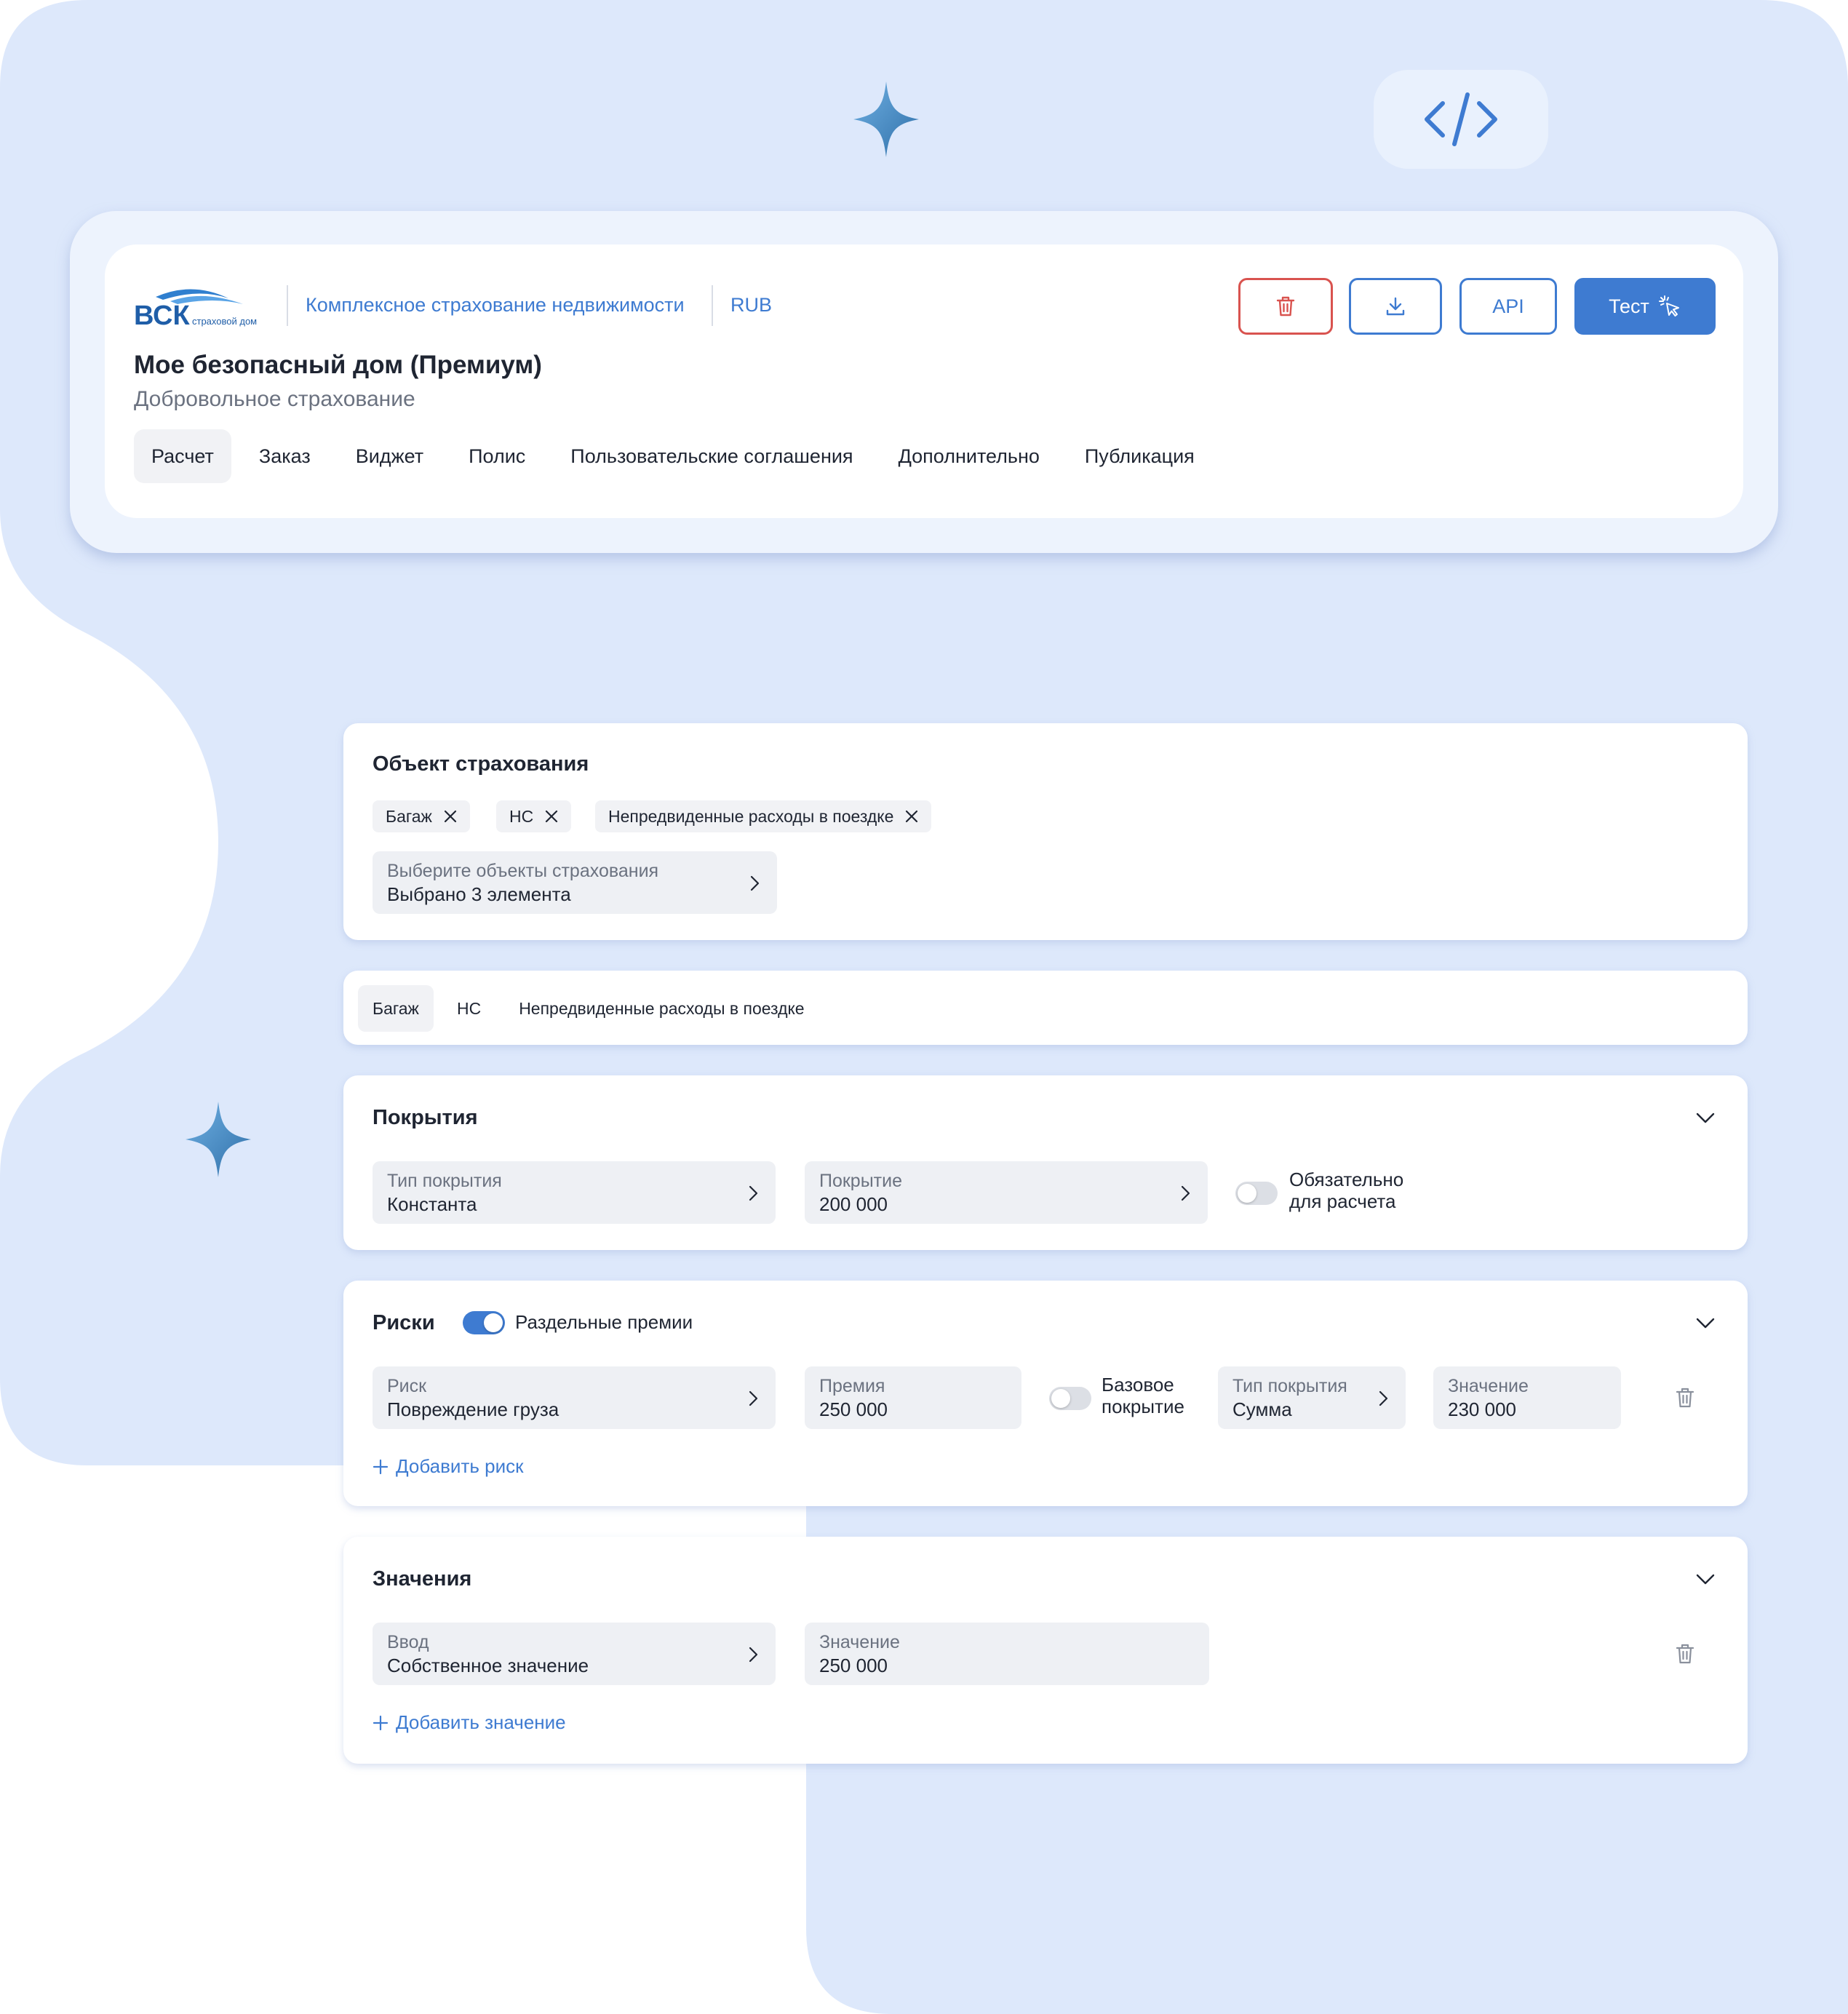  What do you see at coordinates (523, 871) in the screenshot?
I see `select-placeholder: Выберите объекты страхования` at bounding box center [523, 871].